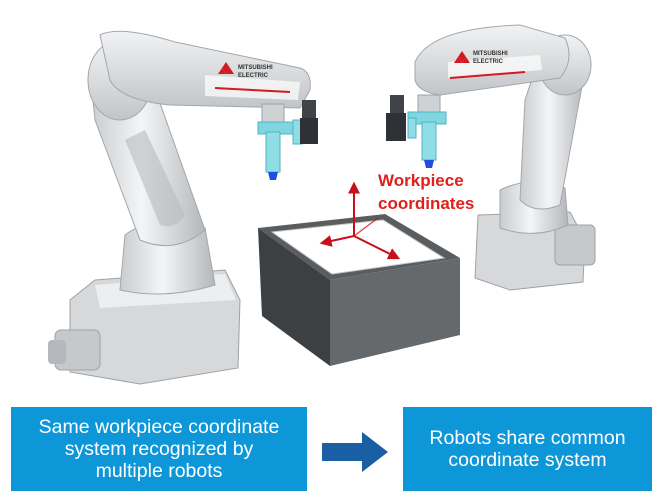 This screenshot has height=500, width=660. Describe the element at coordinates (426, 203) in the screenshot. I see `workpiece-label-line-2: coordinates` at that location.